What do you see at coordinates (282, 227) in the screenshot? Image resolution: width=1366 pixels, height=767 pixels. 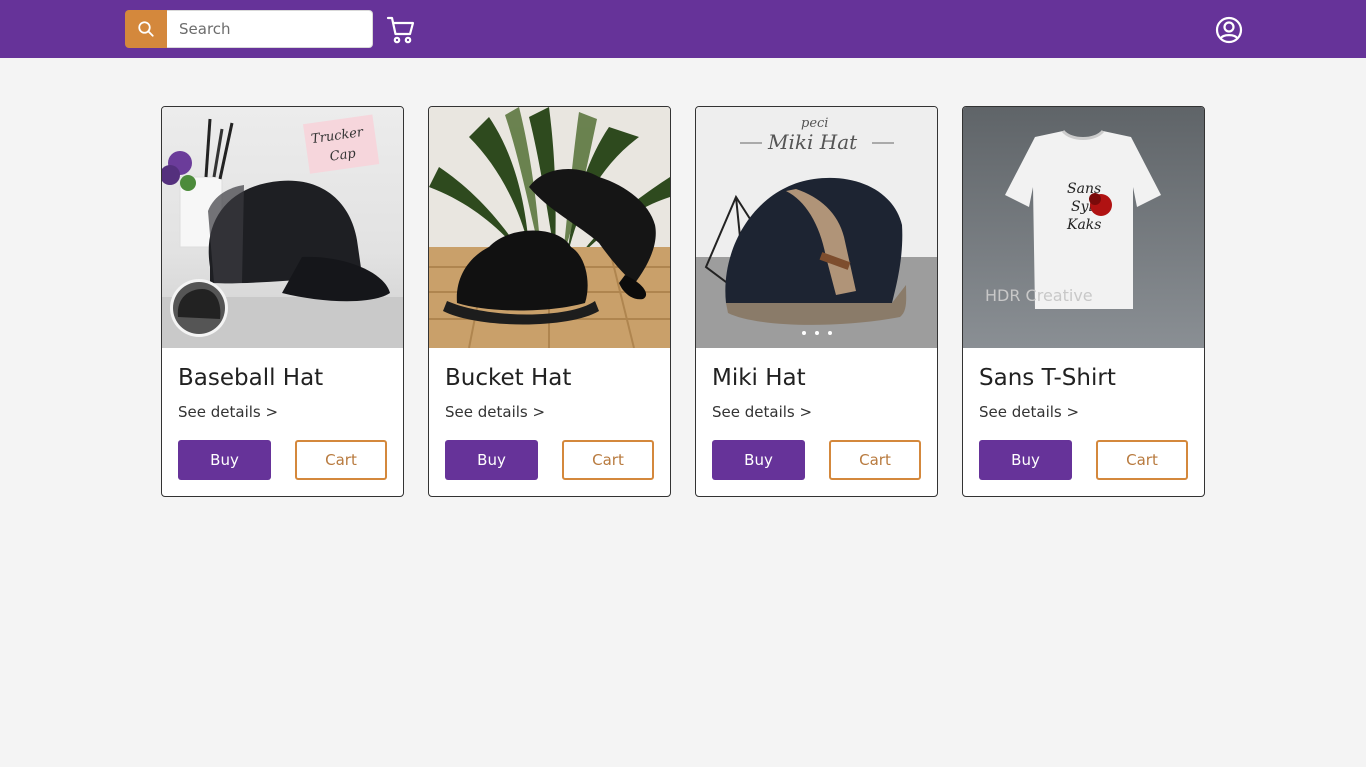 I see `baseball-hat-image: Trucker Cap` at bounding box center [282, 227].